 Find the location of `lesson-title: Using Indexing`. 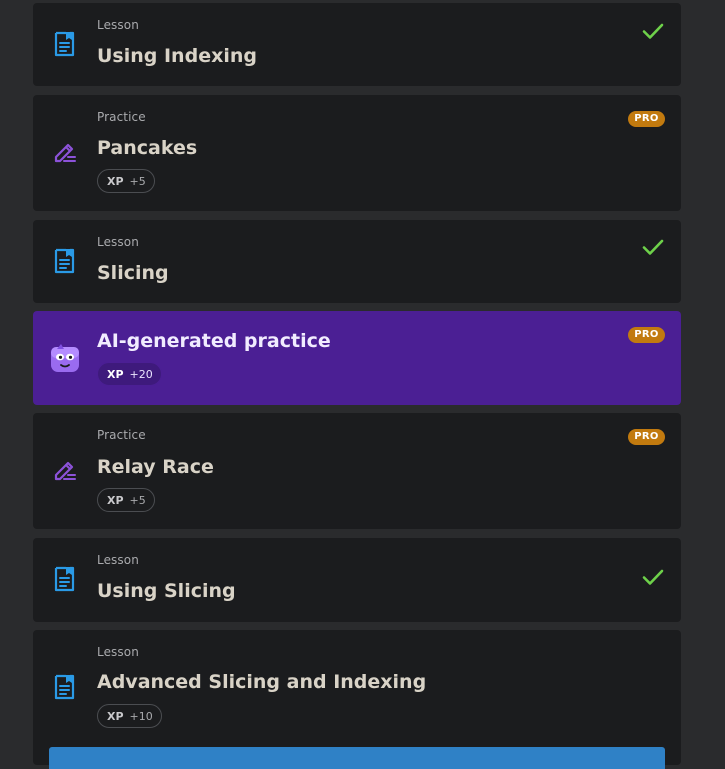

lesson-title: Using Indexing is located at coordinates (177, 56).